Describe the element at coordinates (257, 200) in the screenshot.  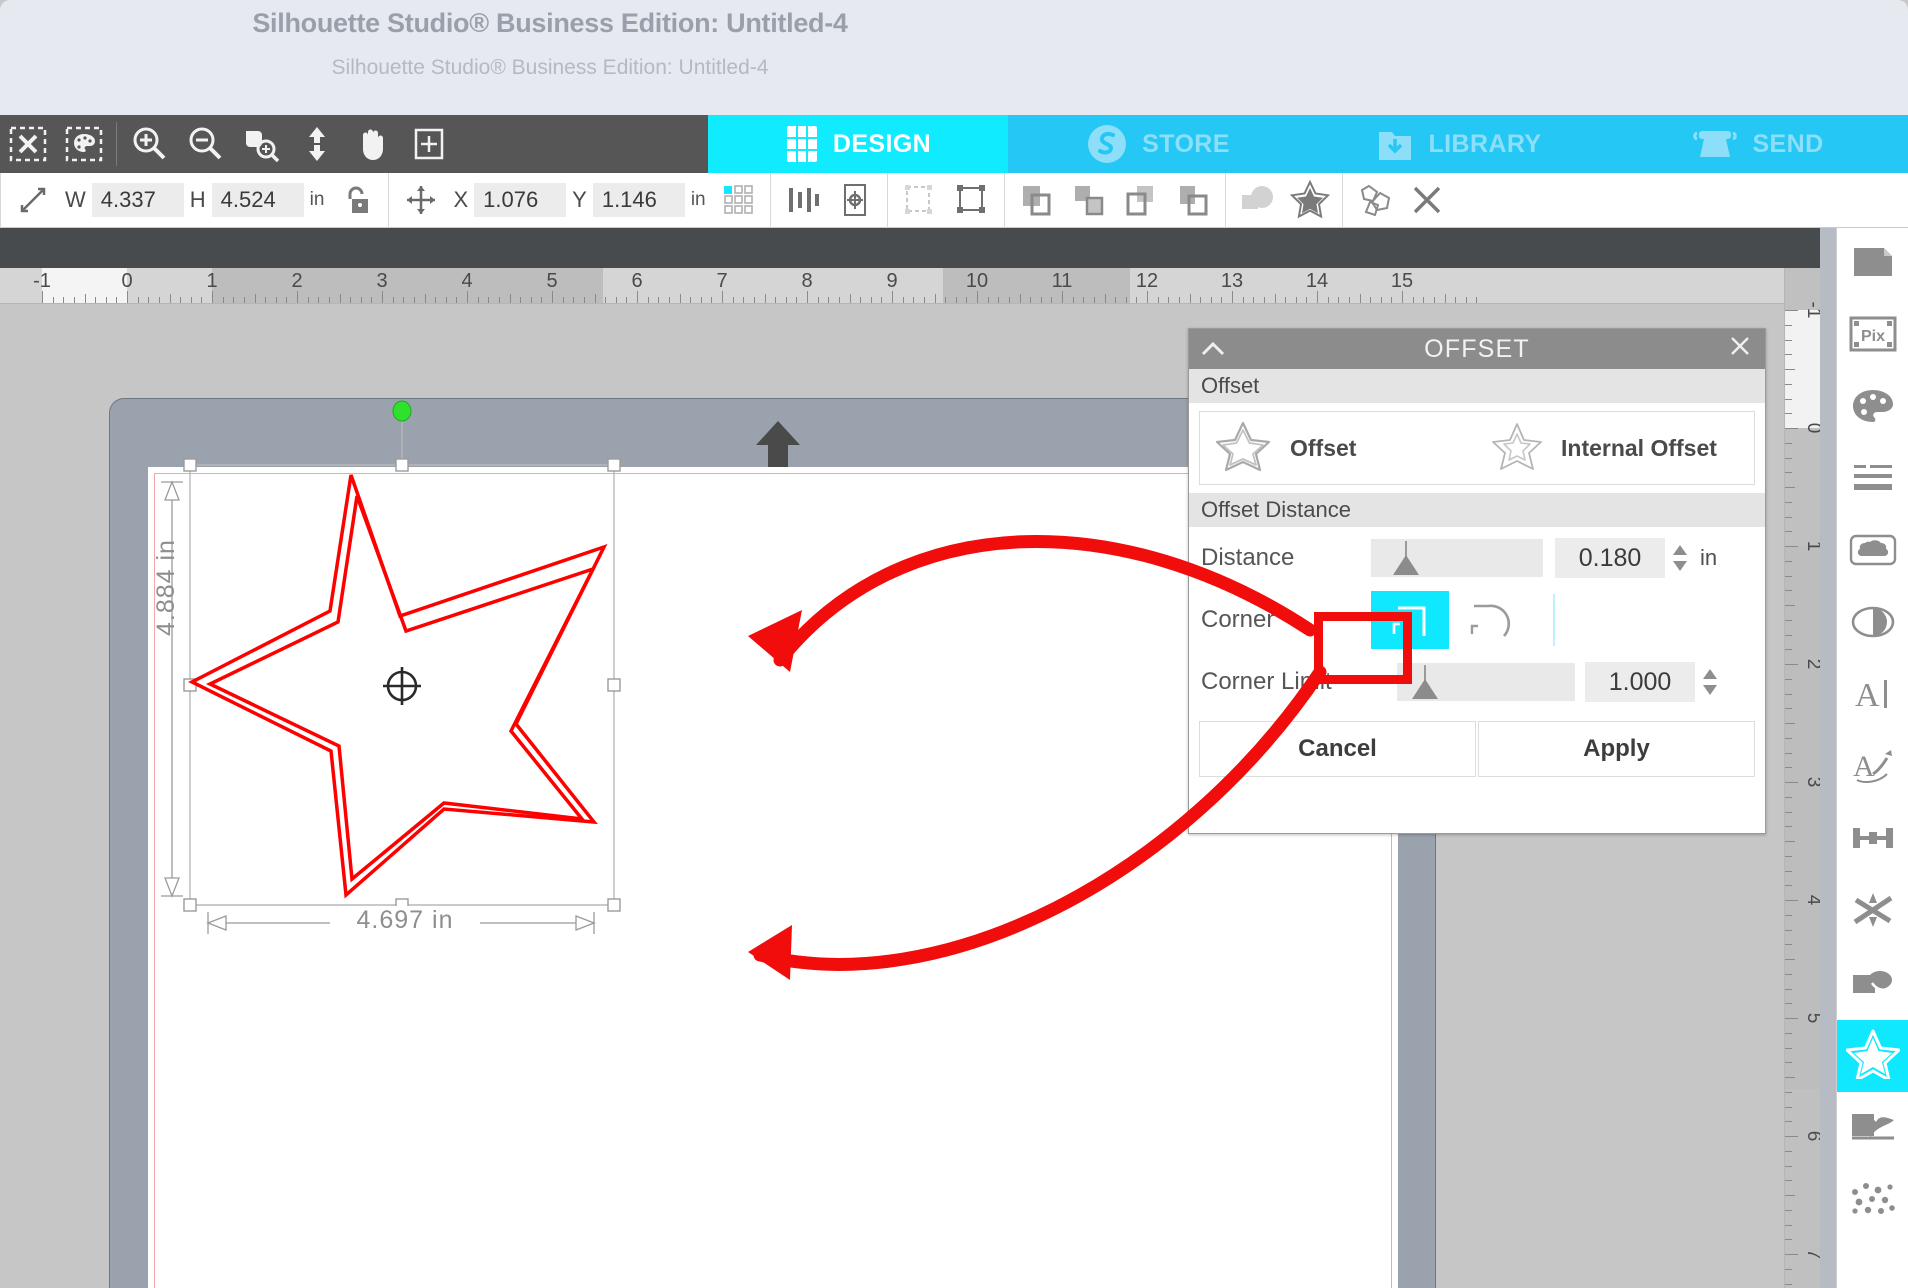
I see `height-input: 4.524` at that location.